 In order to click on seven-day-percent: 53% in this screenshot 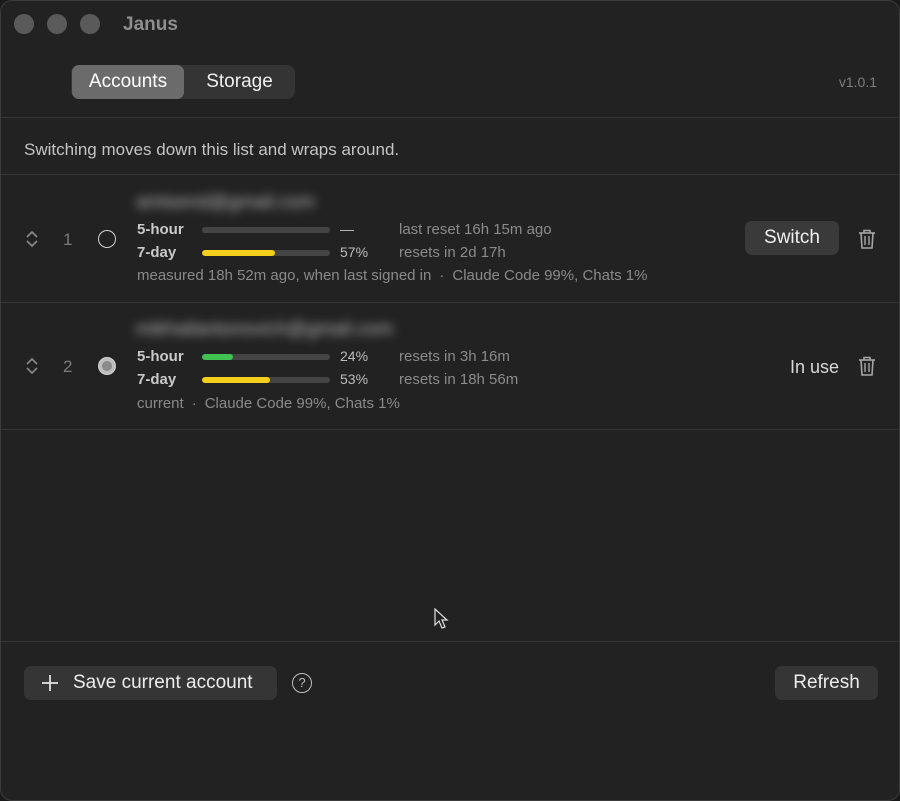, I will do `click(354, 379)`.